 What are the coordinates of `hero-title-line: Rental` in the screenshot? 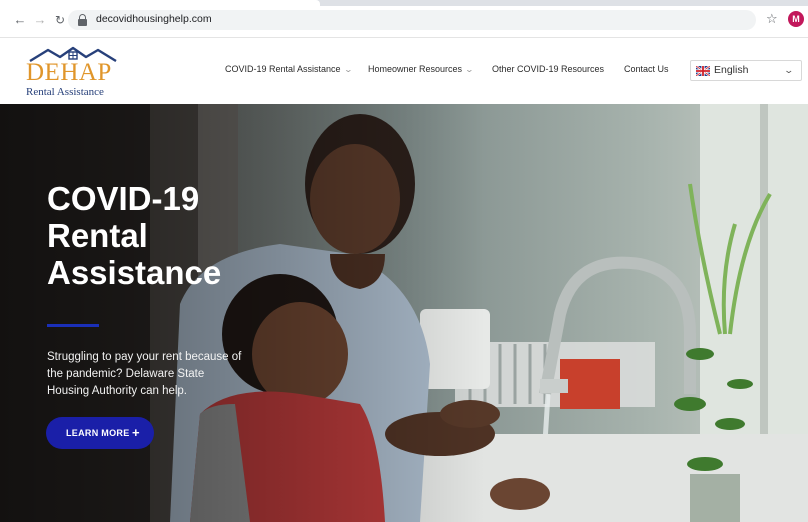 It's located at (97, 235).